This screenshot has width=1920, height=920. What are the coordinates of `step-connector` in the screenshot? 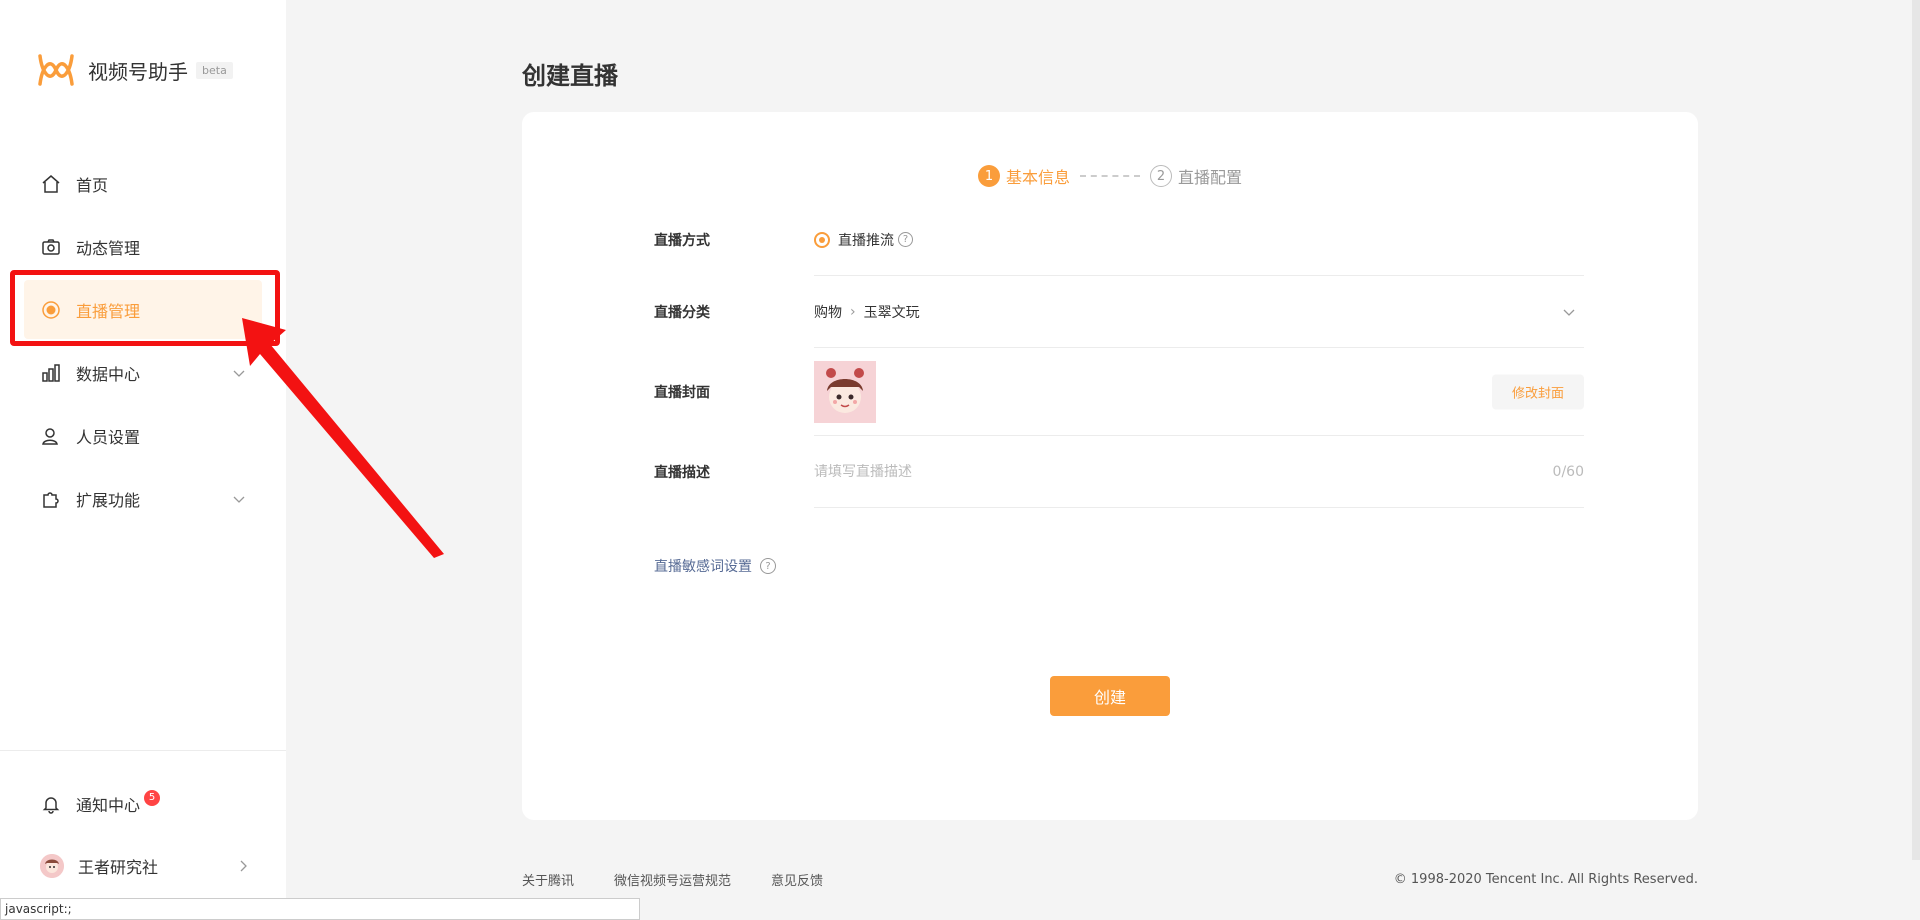 It's located at (1110, 176).